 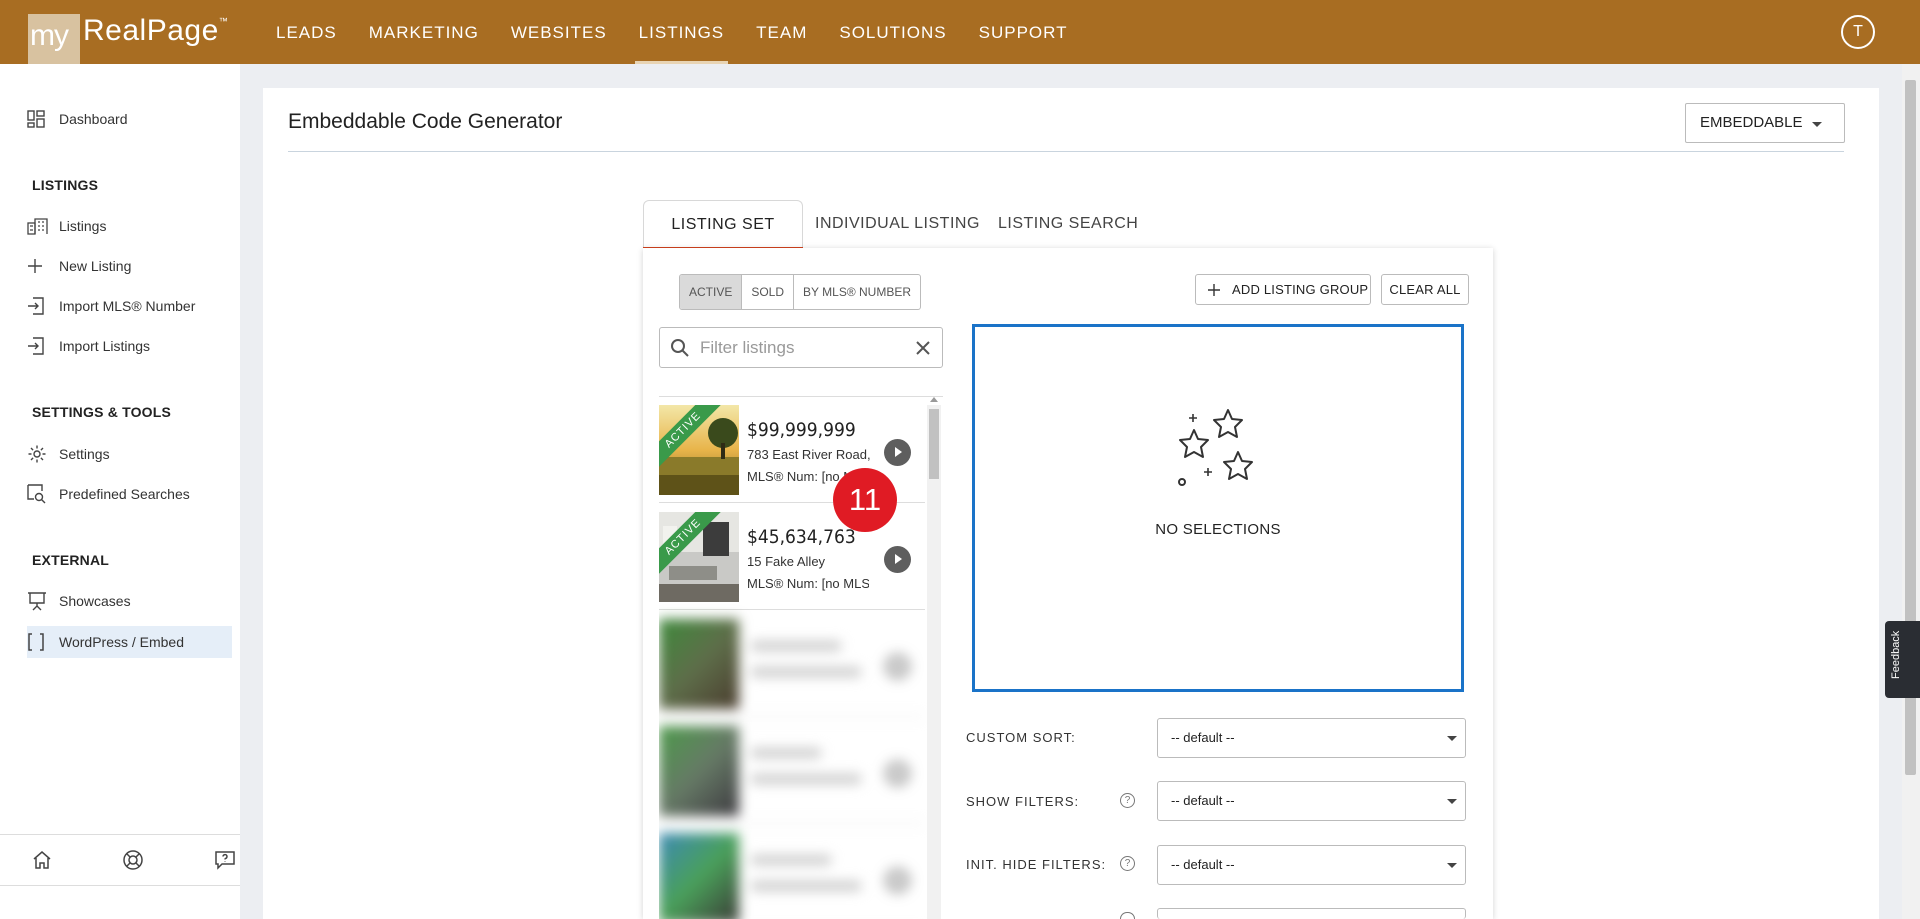 I want to click on status-mls-number-button: BY MLS® NUMBER, so click(x=857, y=292).